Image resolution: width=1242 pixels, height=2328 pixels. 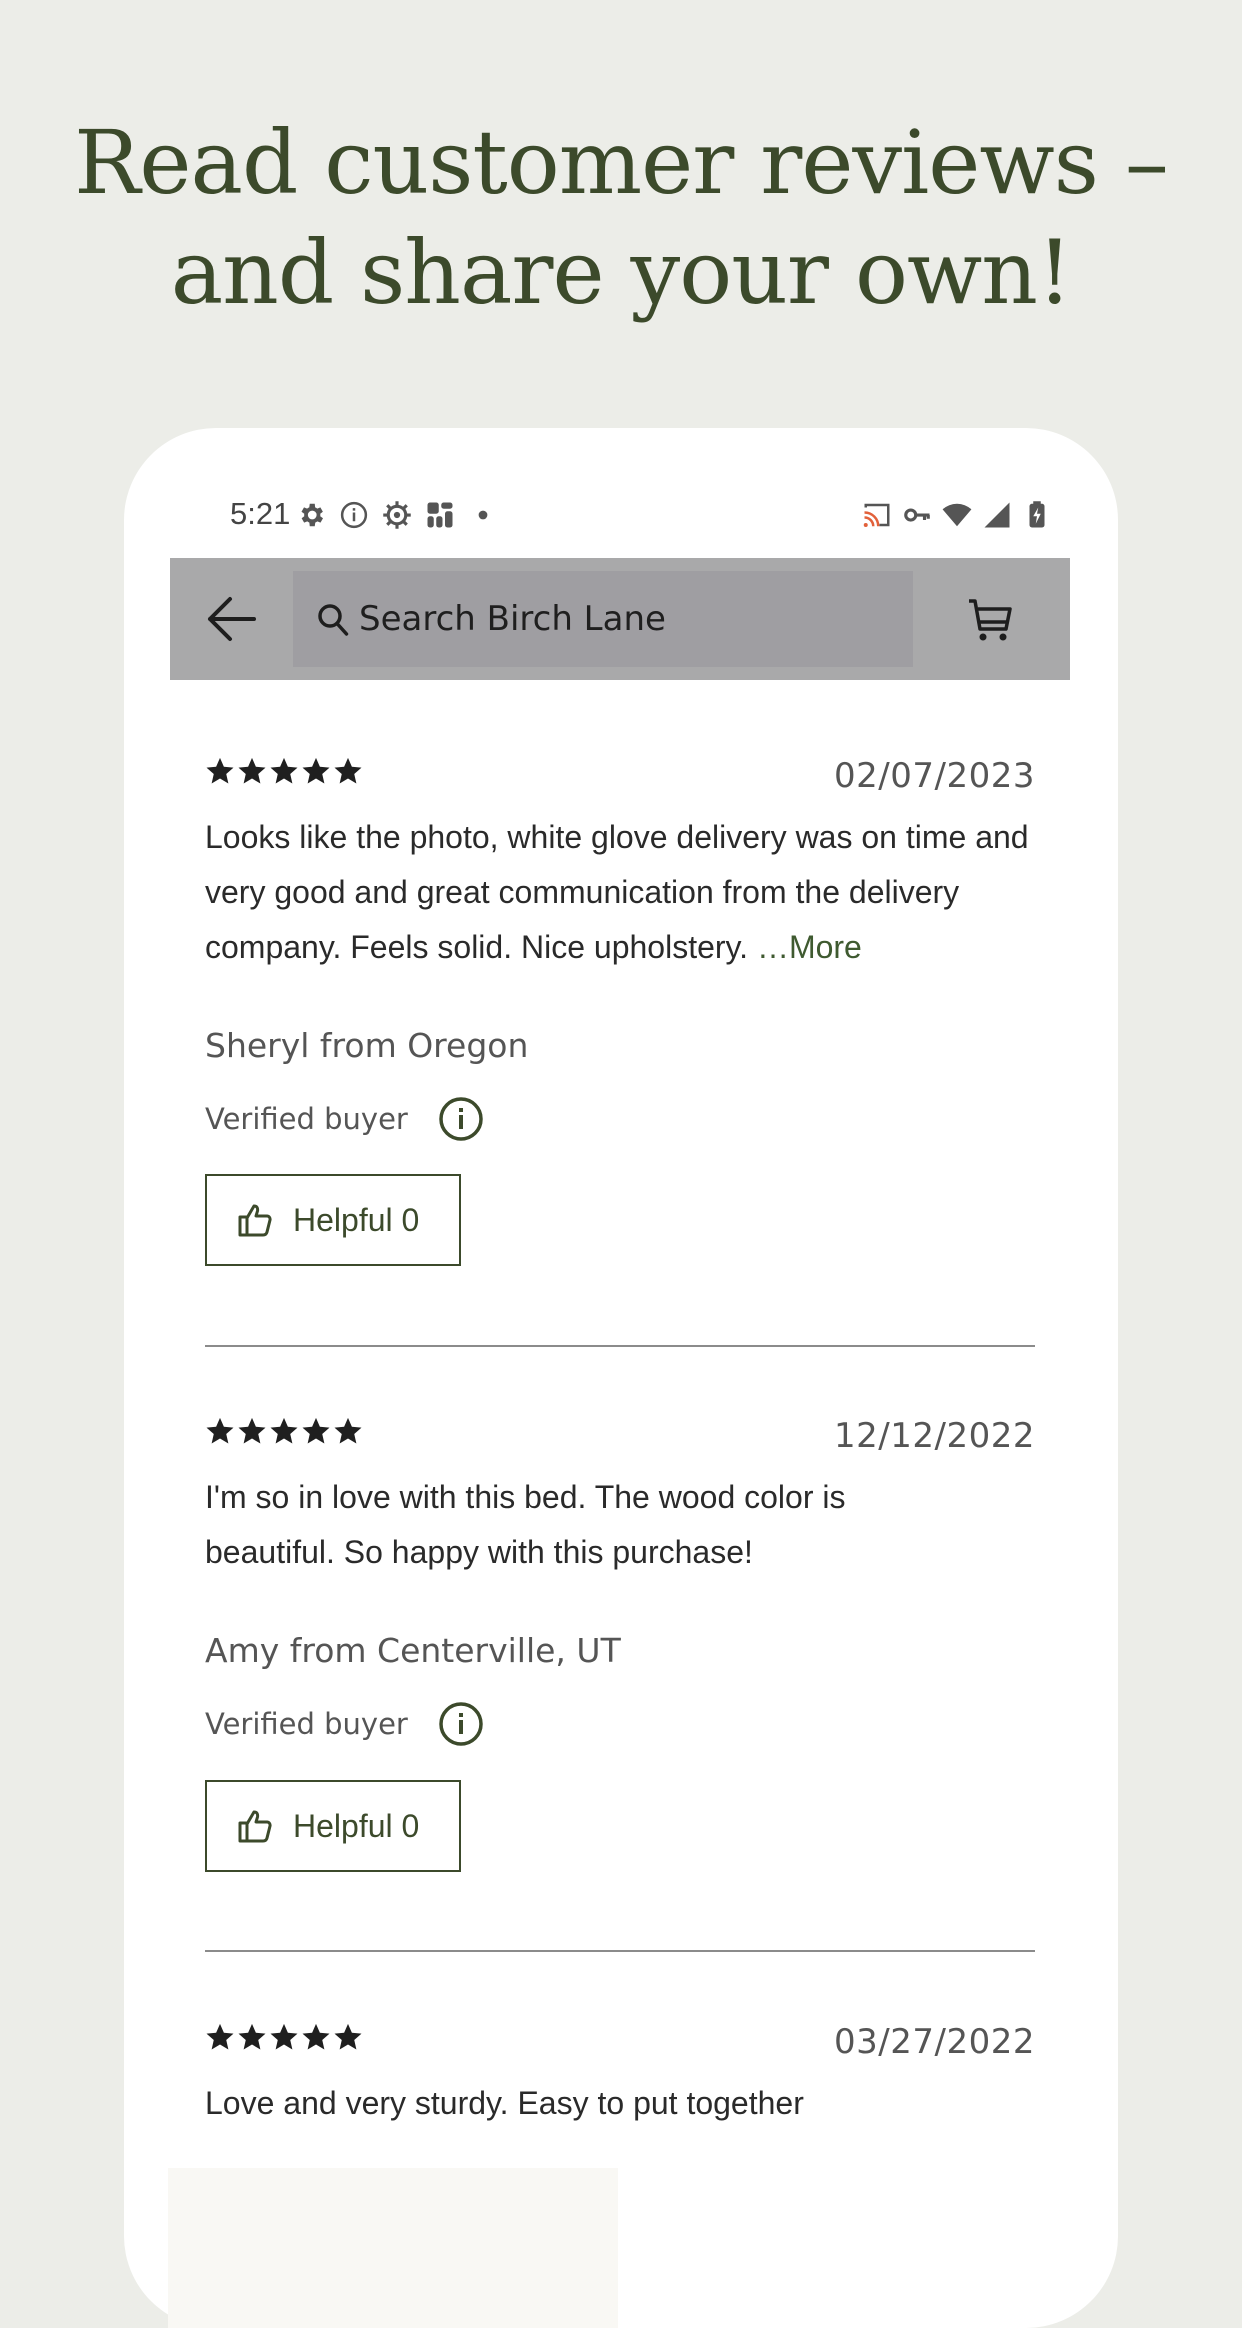 What do you see at coordinates (231, 619) in the screenshot?
I see `arrow-left-icon` at bounding box center [231, 619].